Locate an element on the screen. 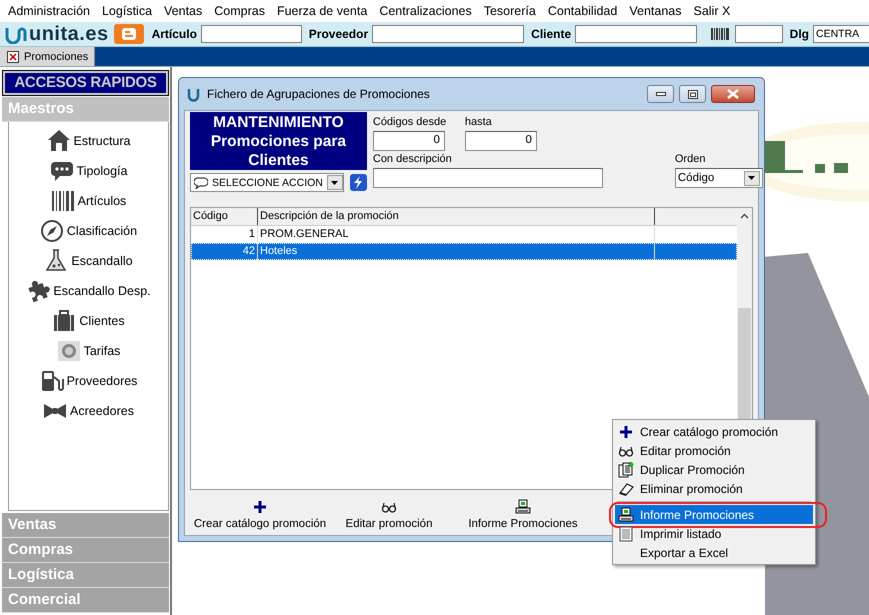  menu-item: Exportar a Excel is located at coordinates (714, 552).